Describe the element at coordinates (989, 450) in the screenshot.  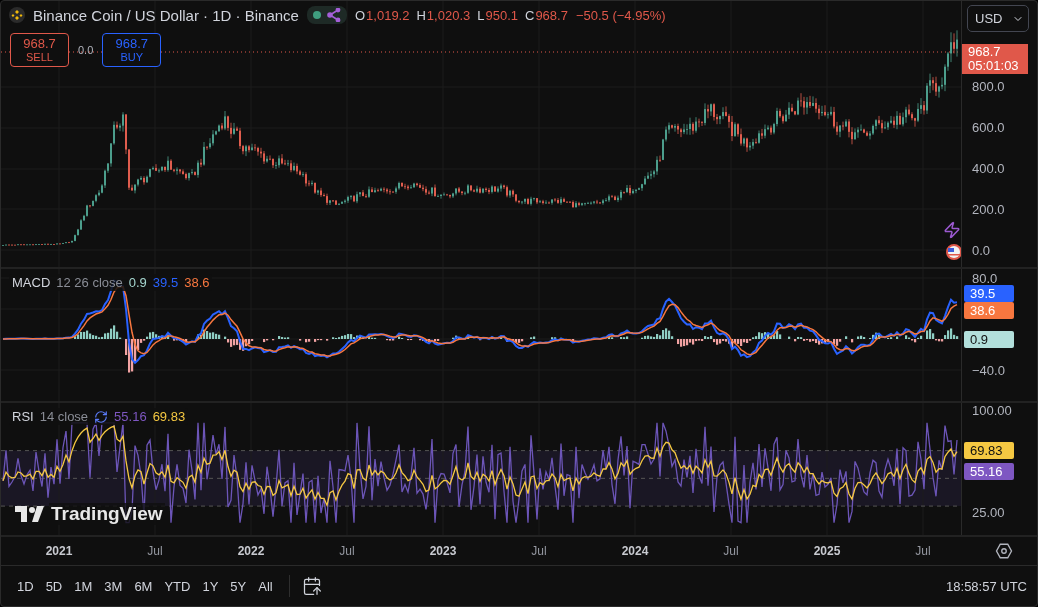
I see `value-badge: 69.83` at that location.